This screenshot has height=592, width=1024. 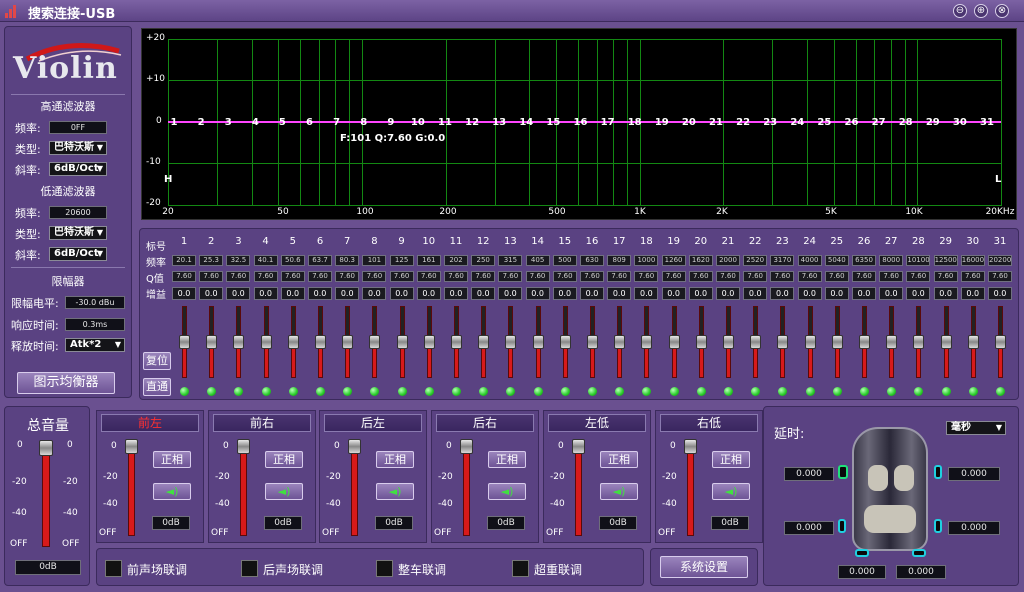 What do you see at coordinates (472, 122) in the screenshot?
I see `band-marker: 12` at bounding box center [472, 122].